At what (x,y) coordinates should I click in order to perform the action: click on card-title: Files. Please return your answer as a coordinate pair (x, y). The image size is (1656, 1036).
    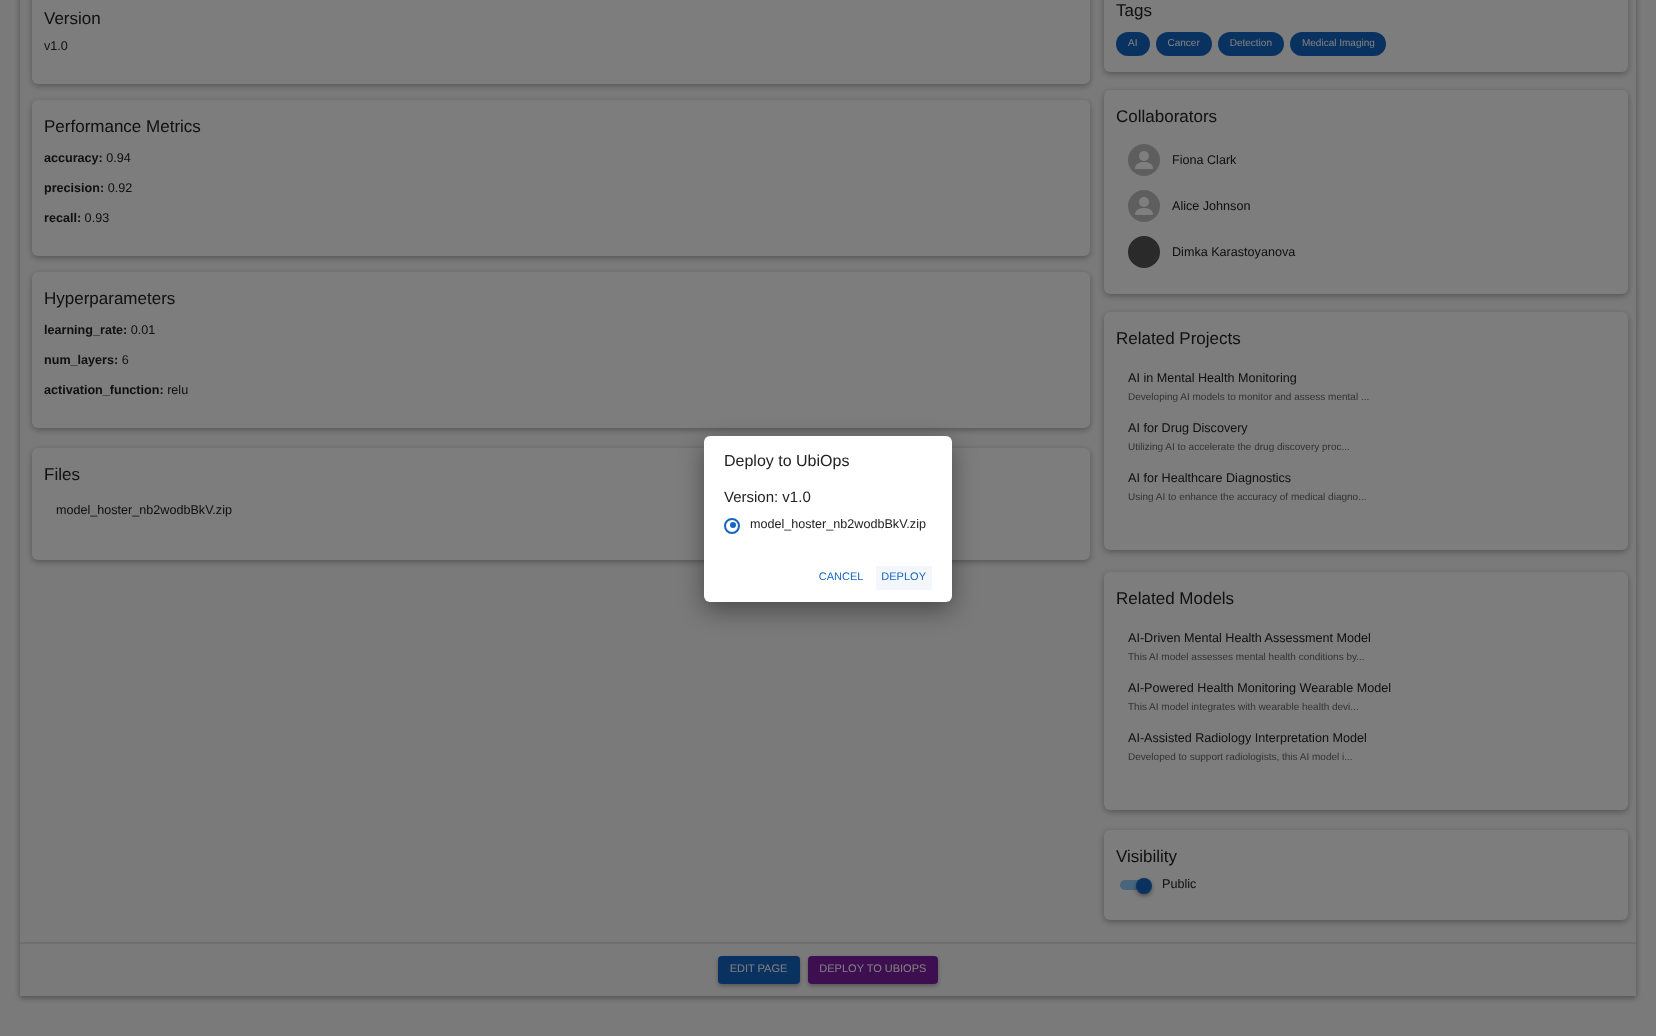
    Looking at the image, I should click on (63, 474).